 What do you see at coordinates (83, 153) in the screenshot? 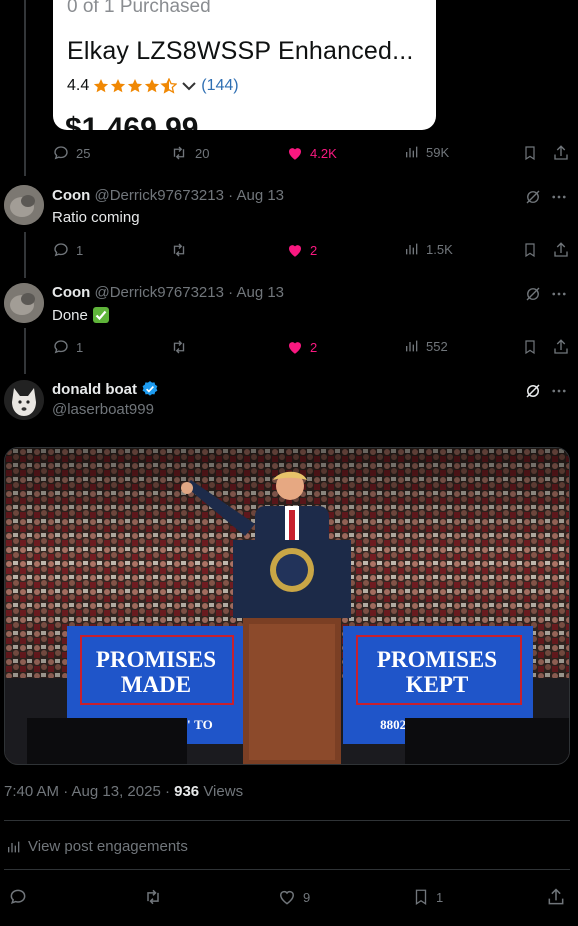
I see `reply-count: 25` at bounding box center [83, 153].